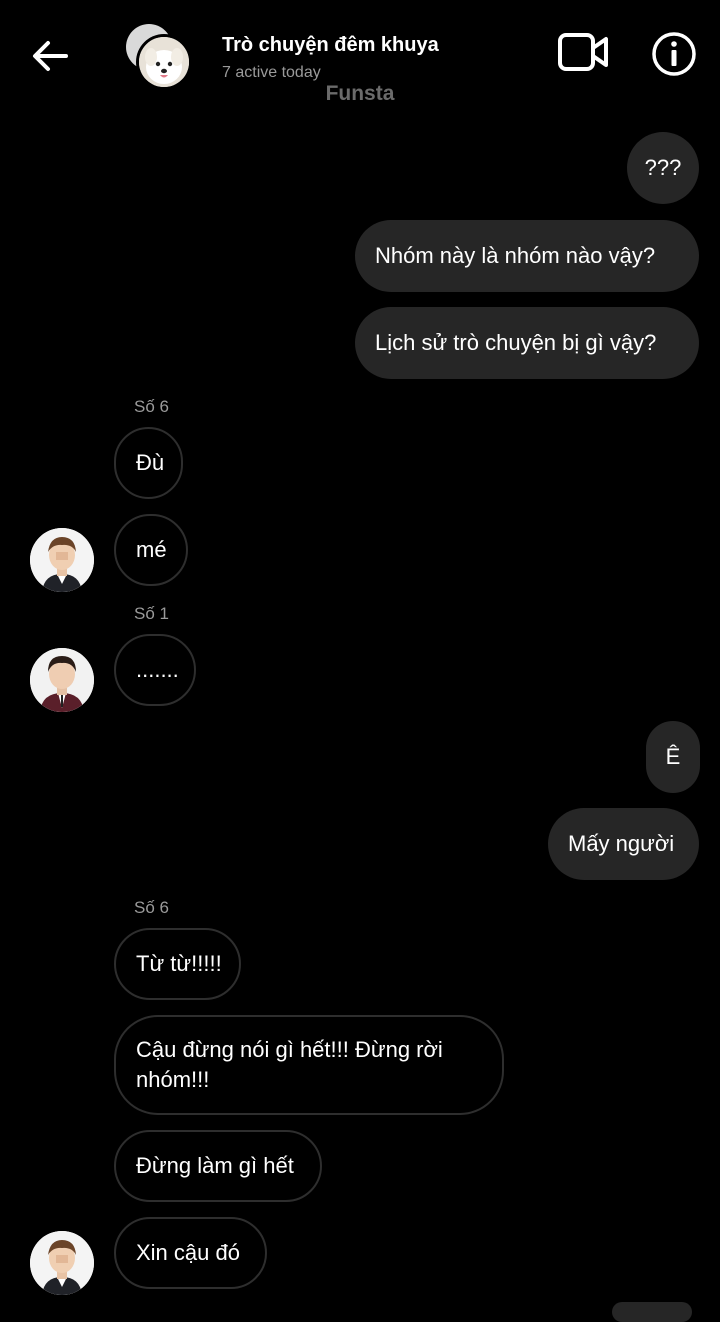 The height and width of the screenshot is (1322, 720). What do you see at coordinates (148, 463) in the screenshot?
I see `message-incoming: Đù` at bounding box center [148, 463].